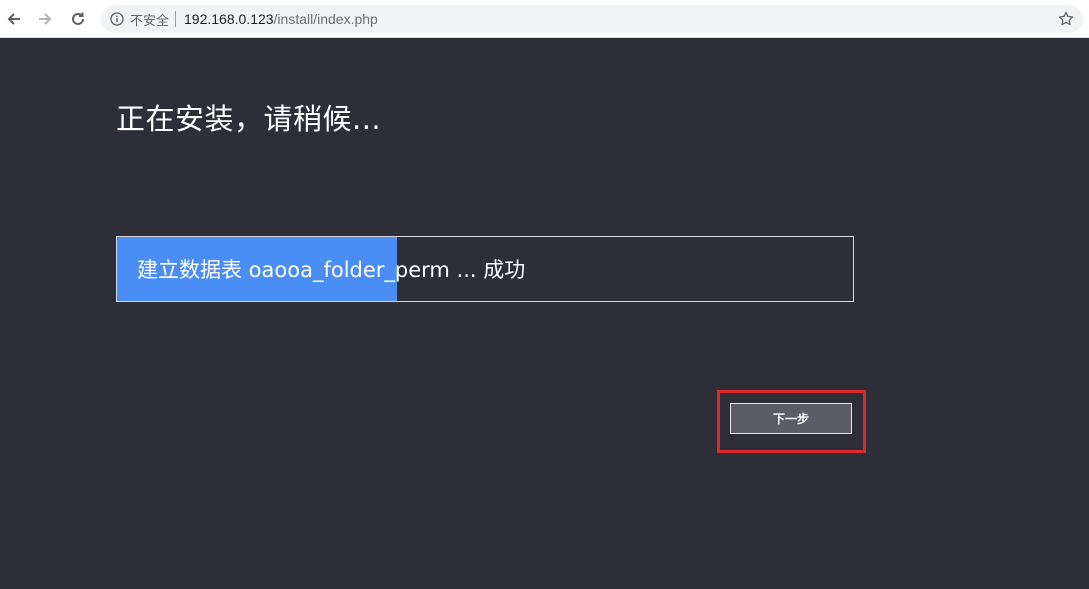  Describe the element at coordinates (14, 19) in the screenshot. I see `back-icon` at that location.